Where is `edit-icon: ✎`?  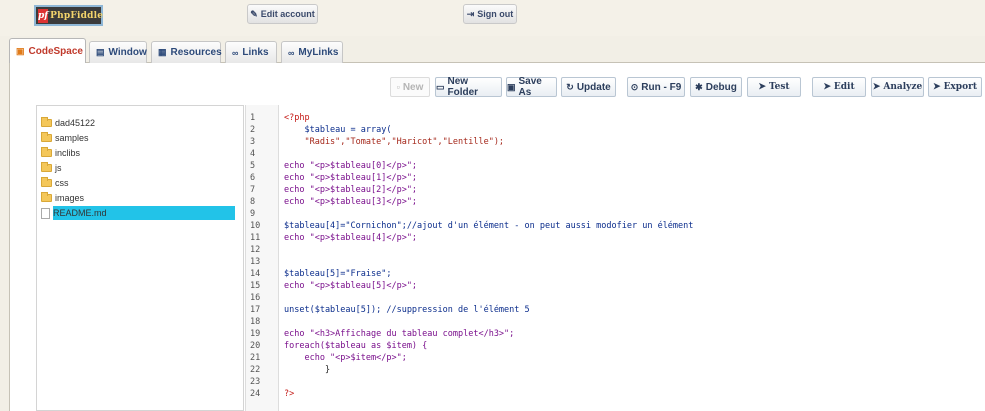
edit-icon: ✎ is located at coordinates (254, 13).